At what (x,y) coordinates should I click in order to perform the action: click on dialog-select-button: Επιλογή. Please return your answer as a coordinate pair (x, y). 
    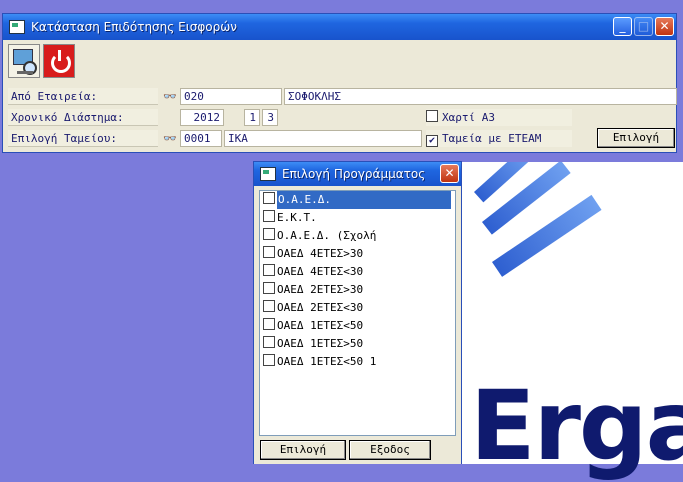
    Looking at the image, I should click on (303, 450).